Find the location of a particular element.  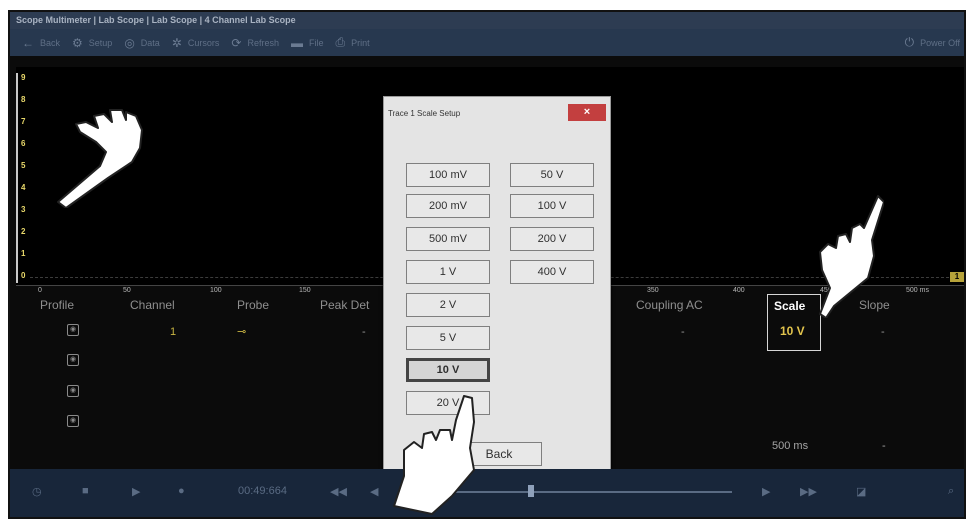

y-tick: 9 is located at coordinates (23, 77).